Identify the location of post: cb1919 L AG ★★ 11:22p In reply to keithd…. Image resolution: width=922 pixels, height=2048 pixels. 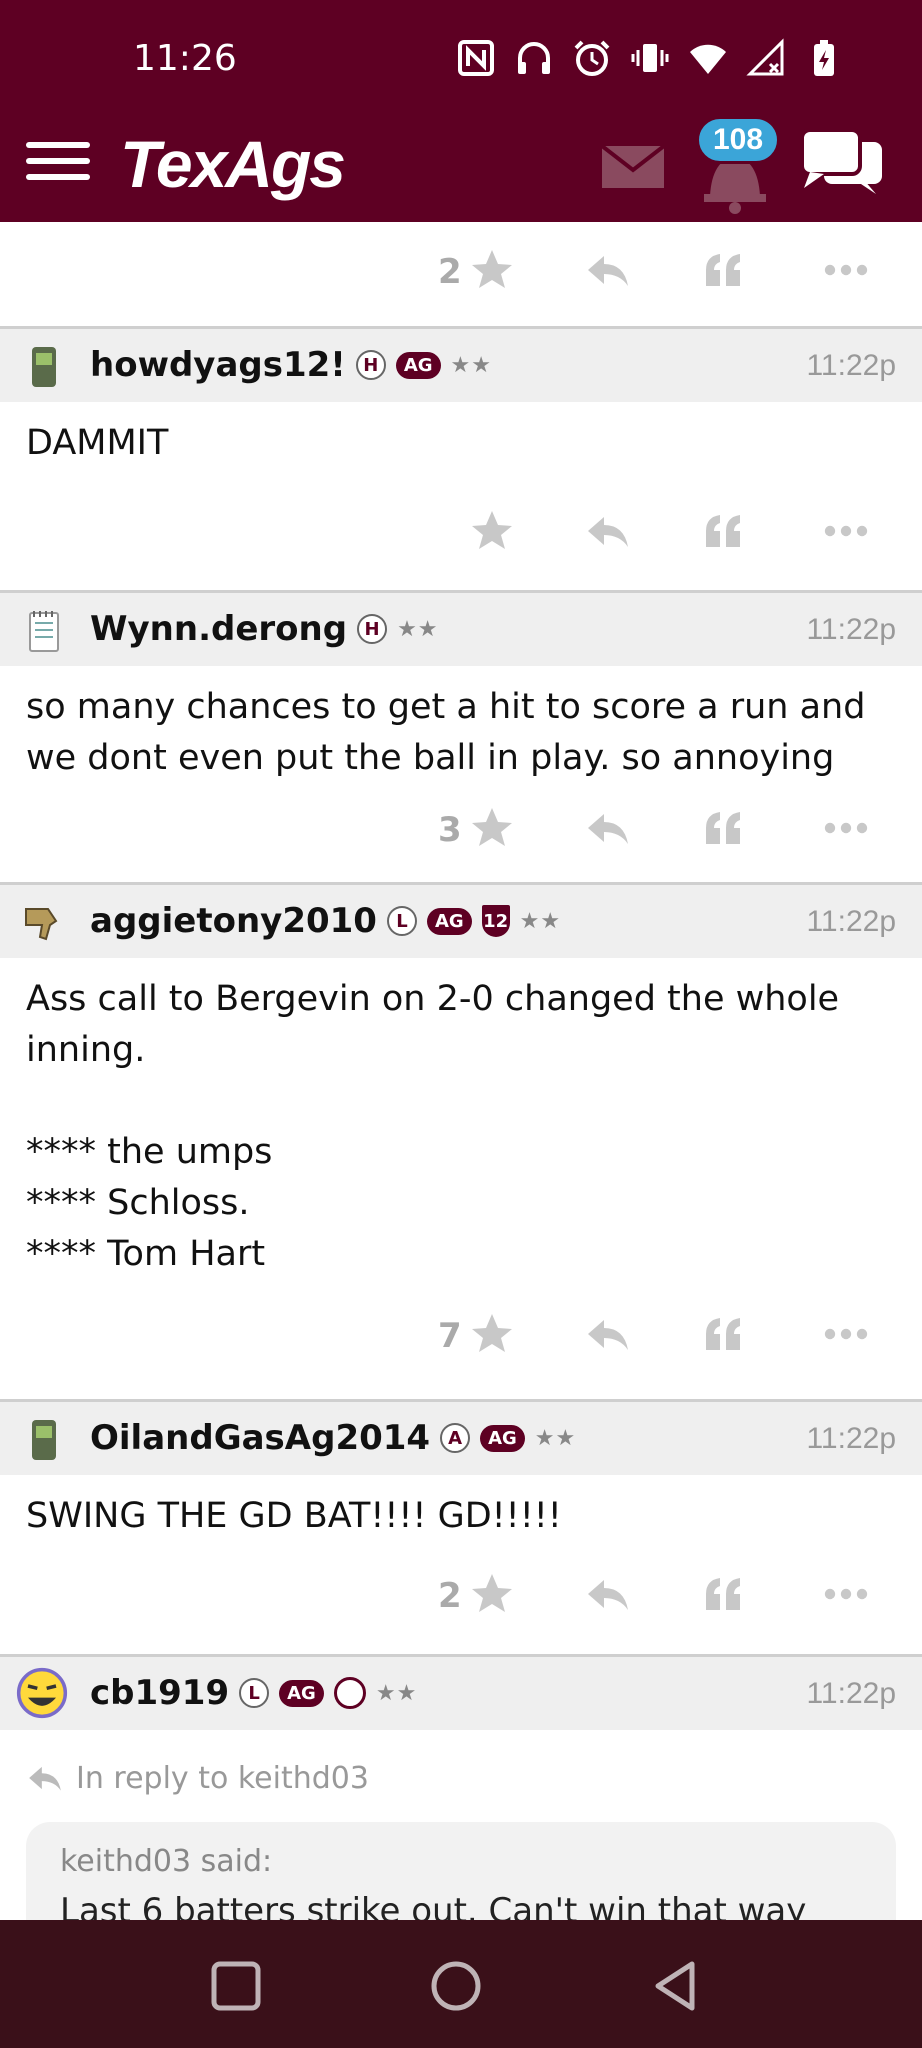
(461, 1787).